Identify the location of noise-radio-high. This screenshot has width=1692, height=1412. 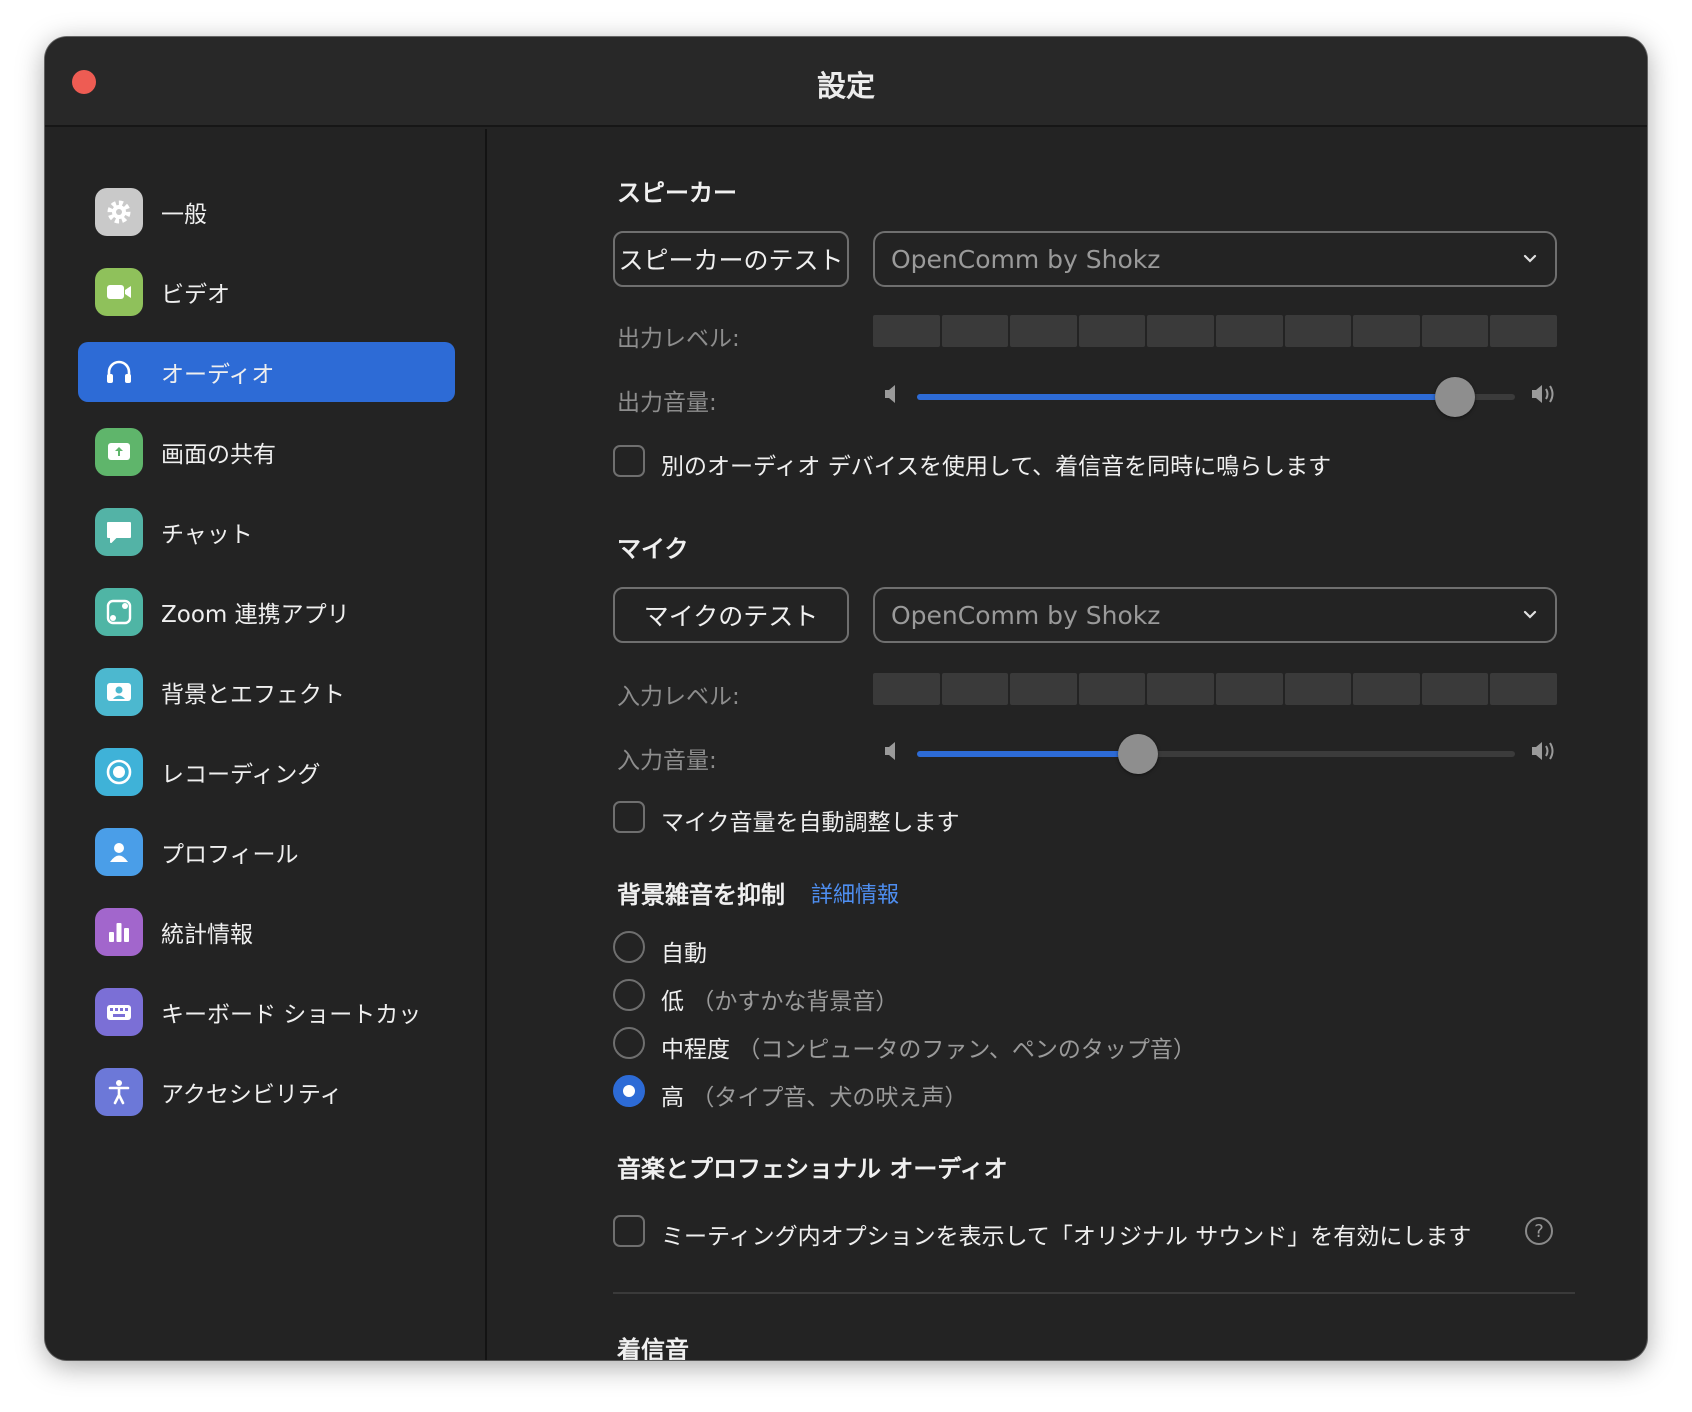
(629, 1091).